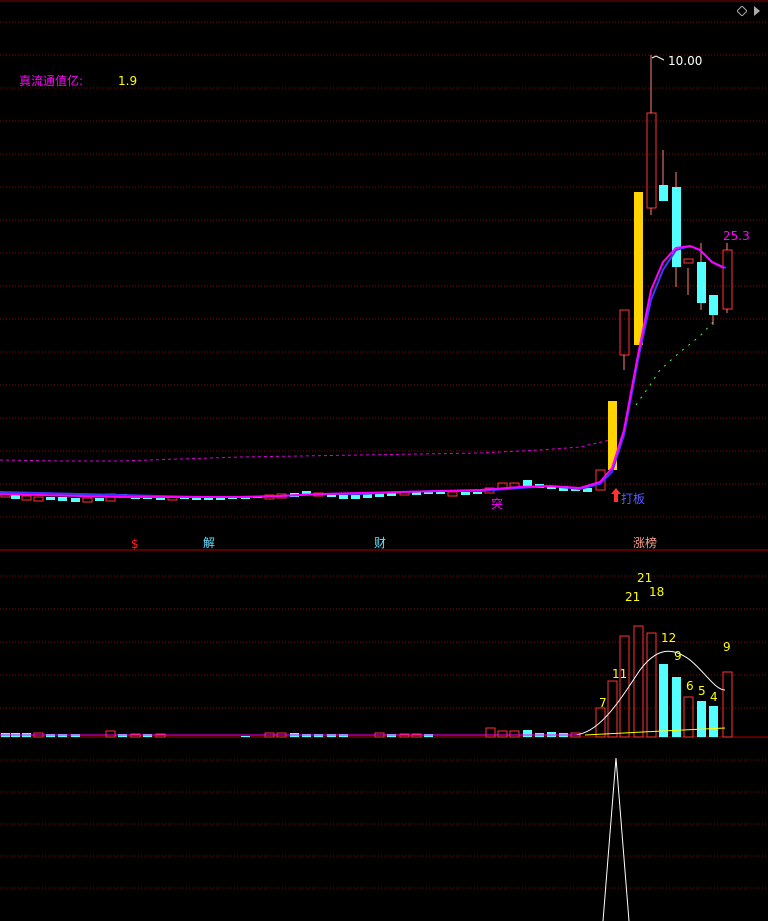  Describe the element at coordinates (497, 504) in the screenshot. I see `tu-signal-label: 突` at that location.